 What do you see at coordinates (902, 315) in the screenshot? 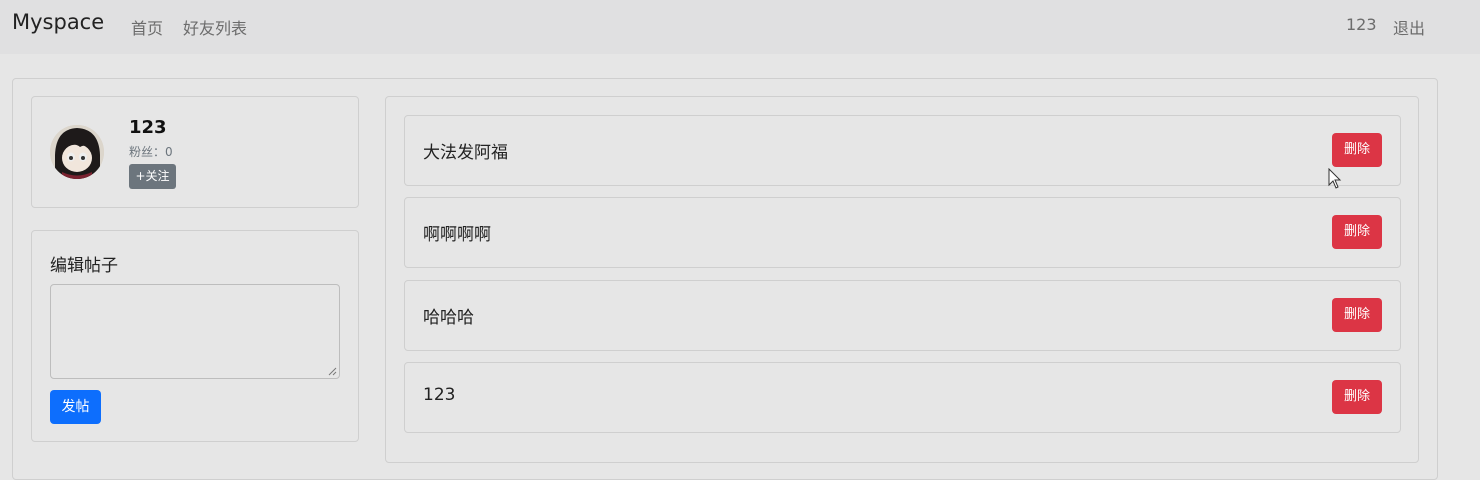
I see `post-item: 哈哈哈 删除` at bounding box center [902, 315].